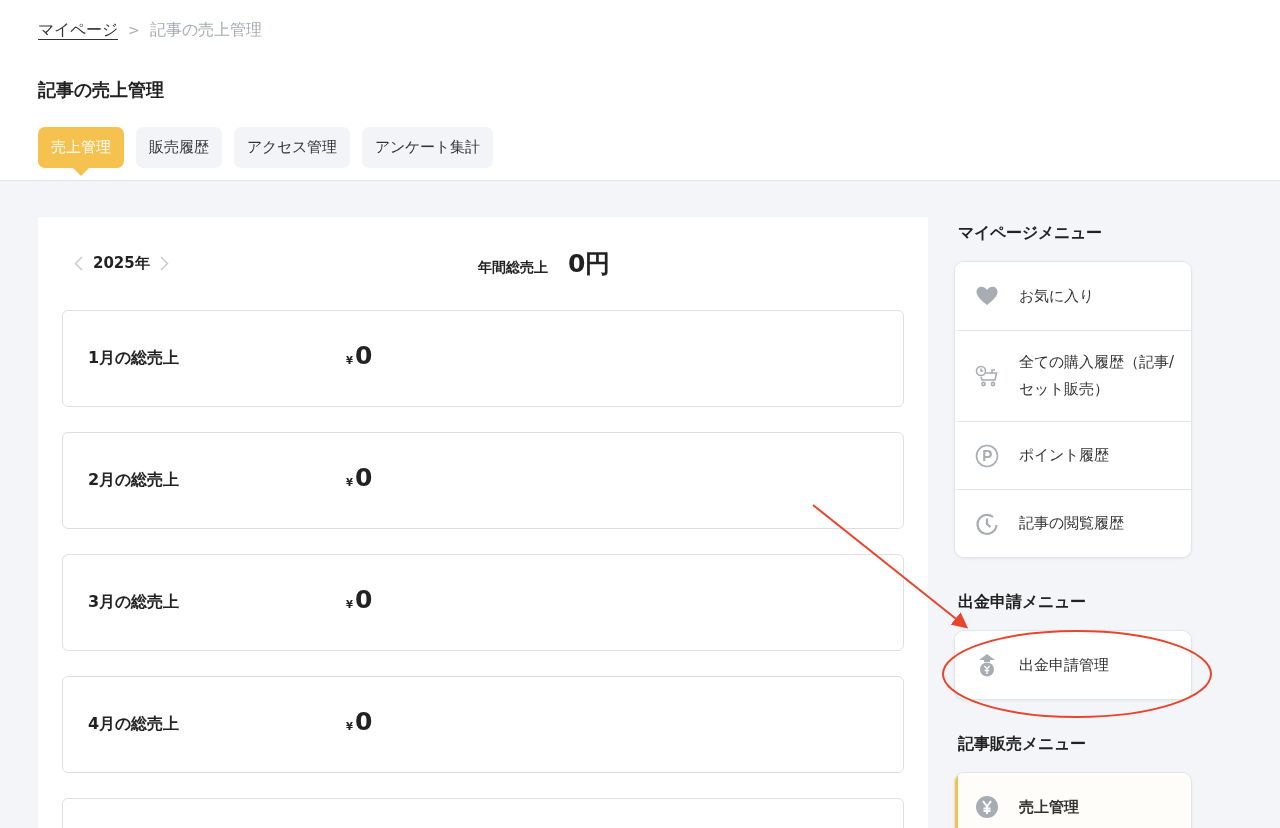  I want to click on breadcrumb-current: 記事の売上管理, so click(205, 30).